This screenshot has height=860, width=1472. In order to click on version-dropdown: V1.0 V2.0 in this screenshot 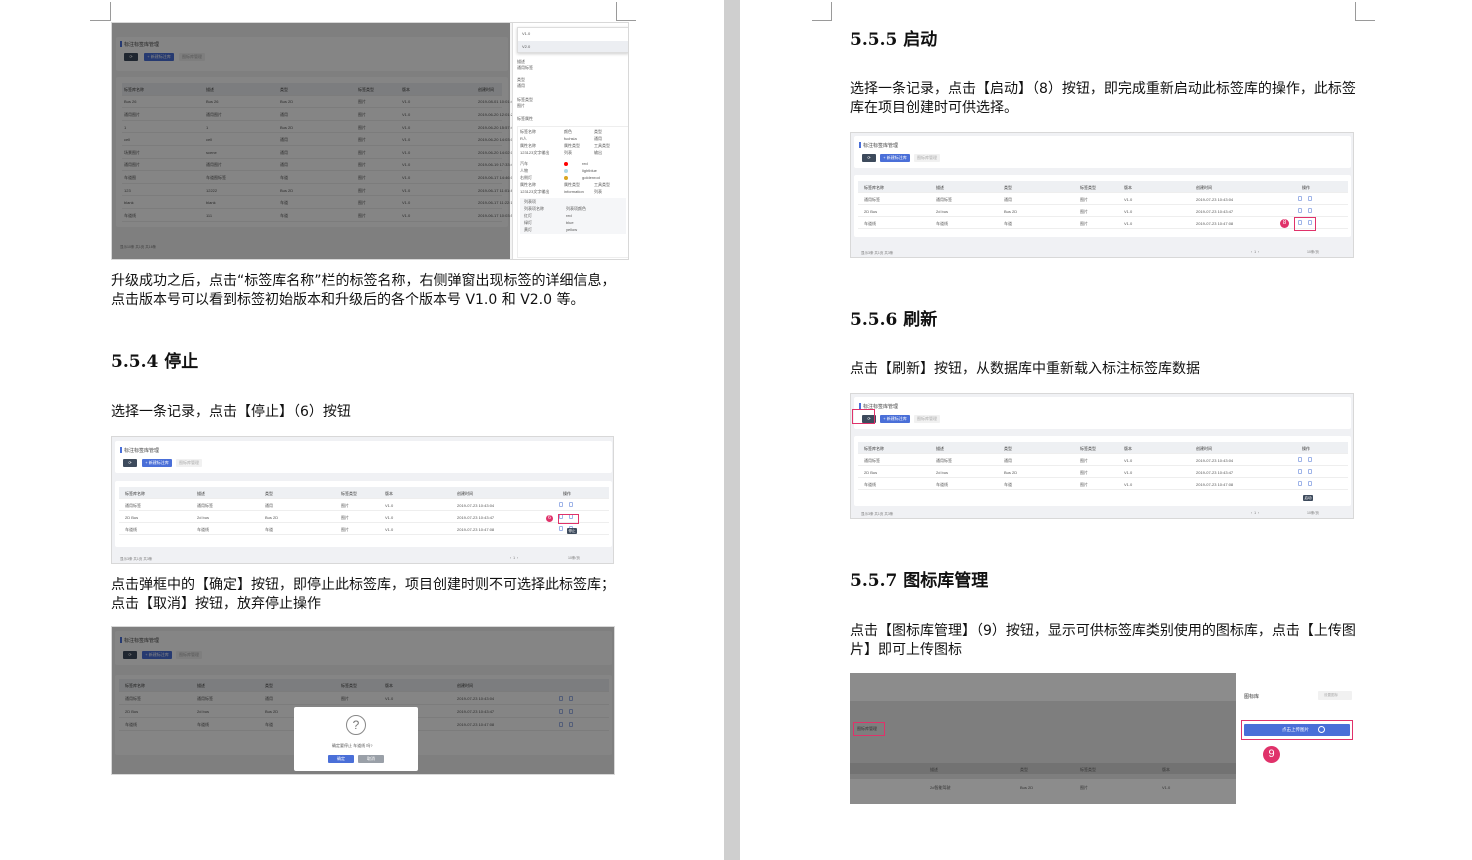, I will do `click(572, 40)`.